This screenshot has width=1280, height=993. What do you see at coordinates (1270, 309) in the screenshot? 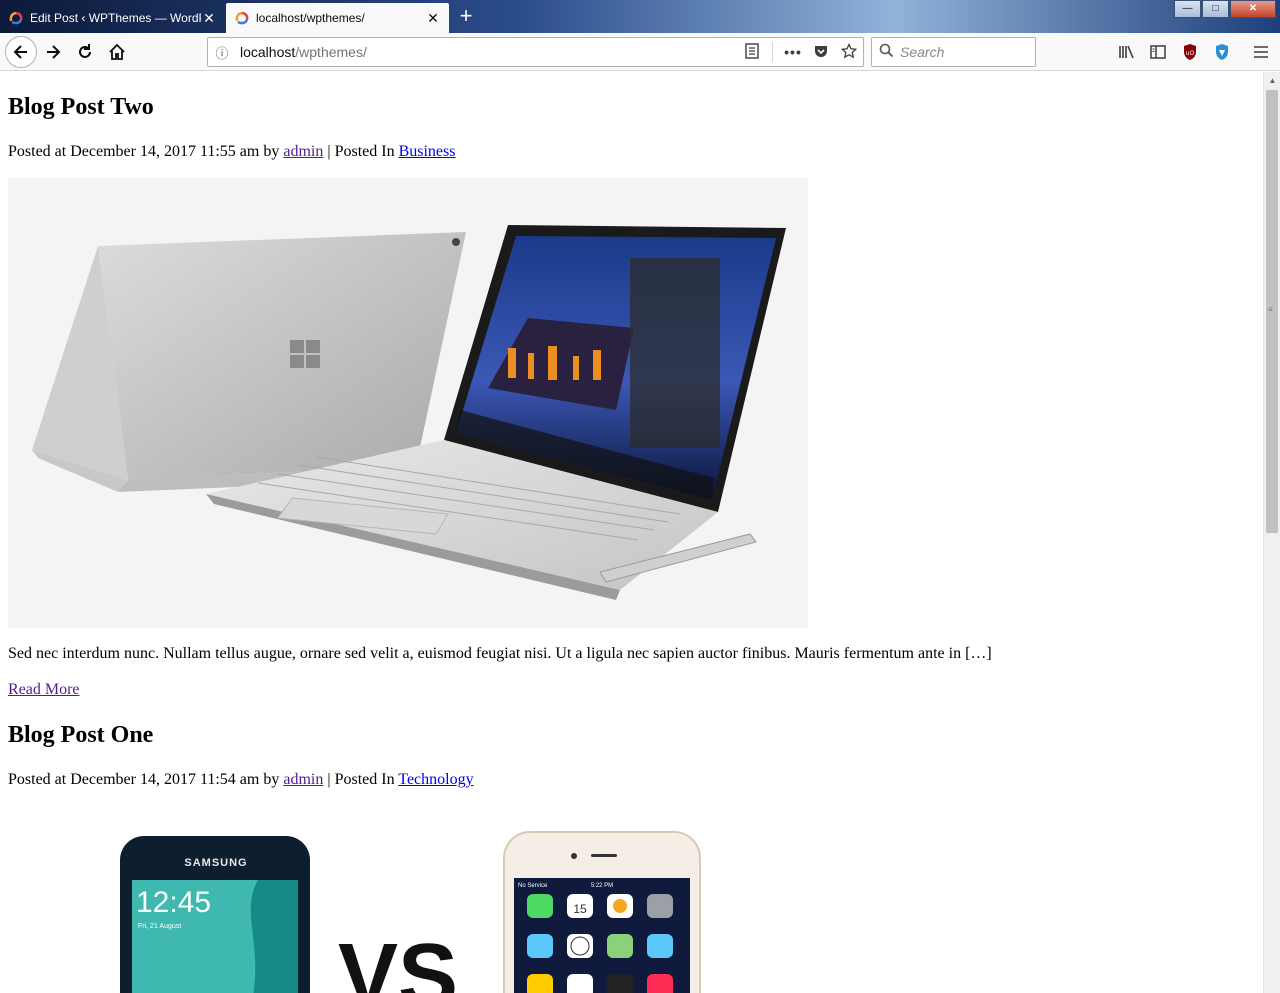
I see `scrollbar-grip-icon: ≡` at bounding box center [1270, 309].